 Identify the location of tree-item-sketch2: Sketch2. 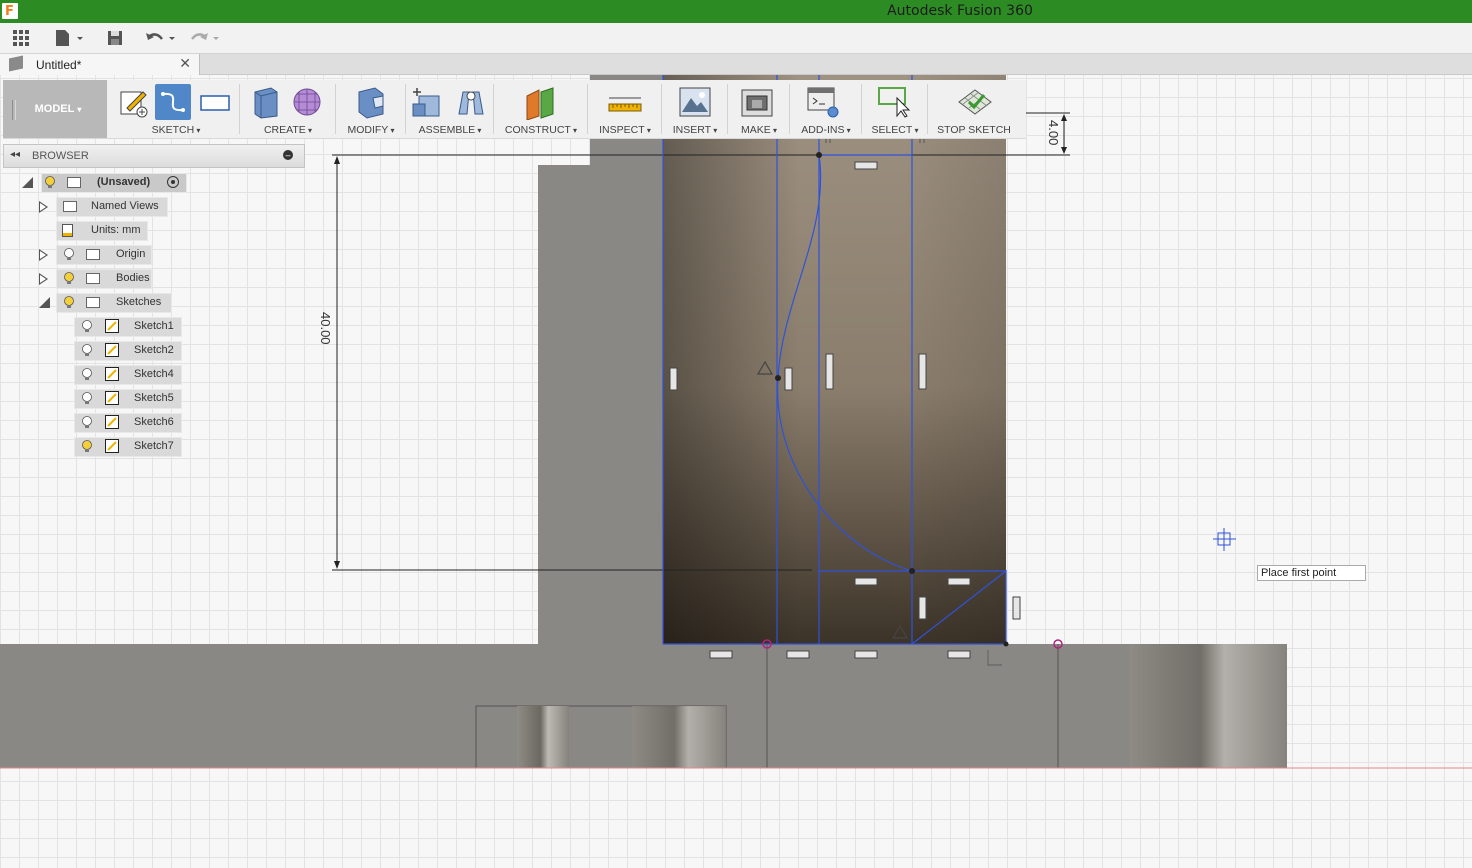
(129, 351).